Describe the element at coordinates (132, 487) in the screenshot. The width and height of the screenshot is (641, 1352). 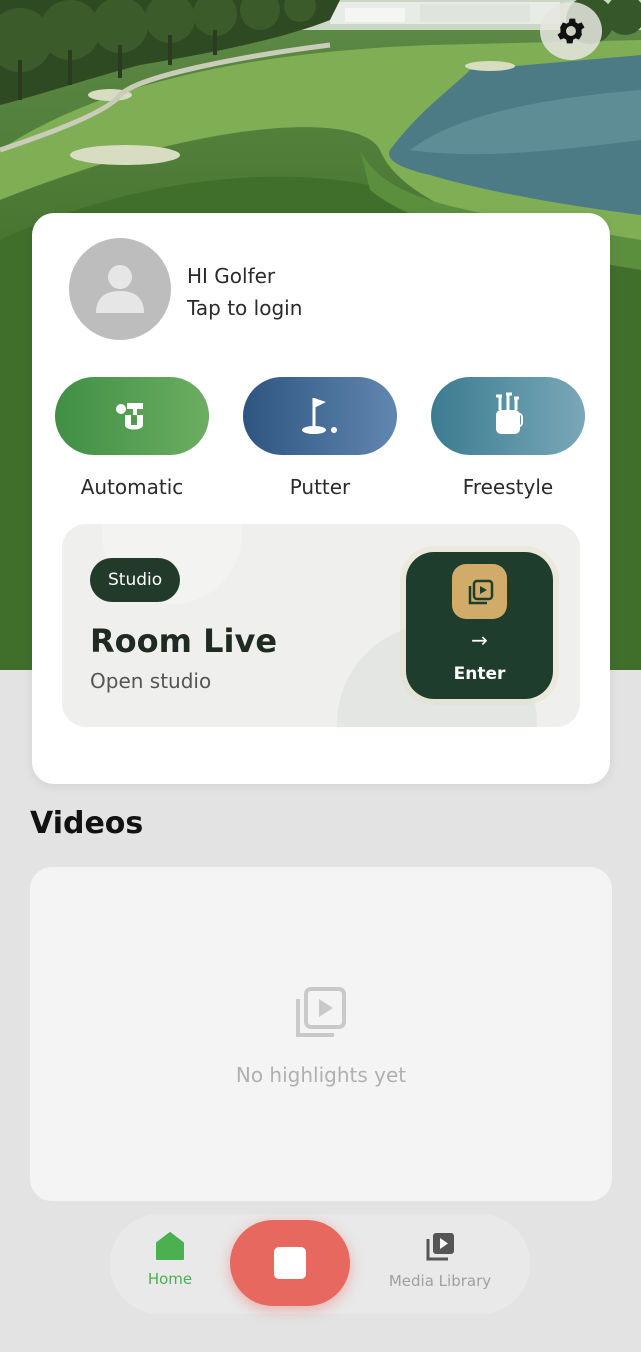
I see `mode-automatic-label: Automatic` at that location.